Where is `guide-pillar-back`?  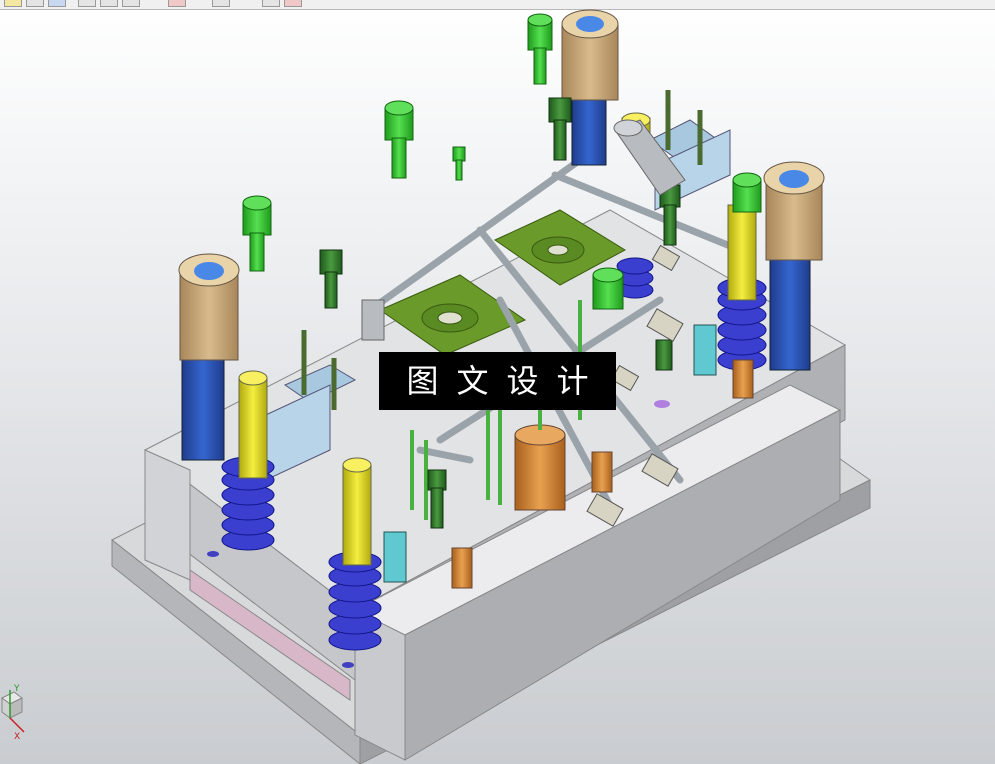
guide-pillar-back is located at coordinates (590, 87).